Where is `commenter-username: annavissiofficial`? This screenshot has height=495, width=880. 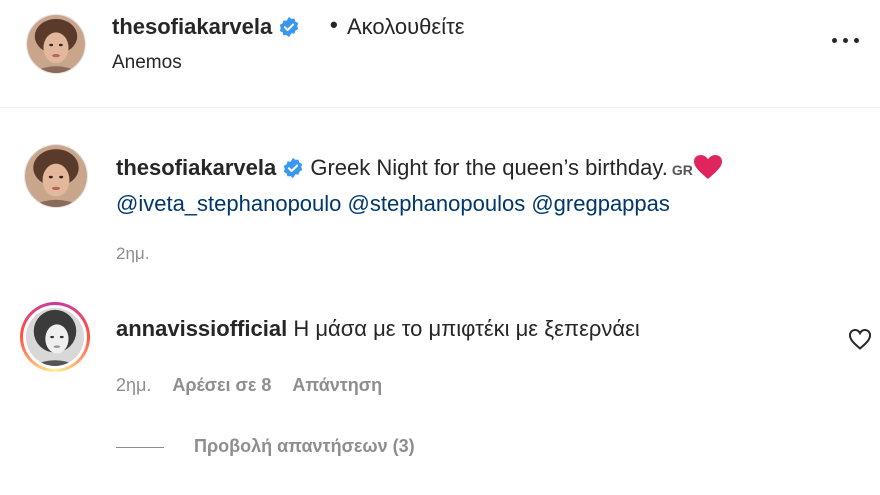 commenter-username: annavissiofficial is located at coordinates (201, 328).